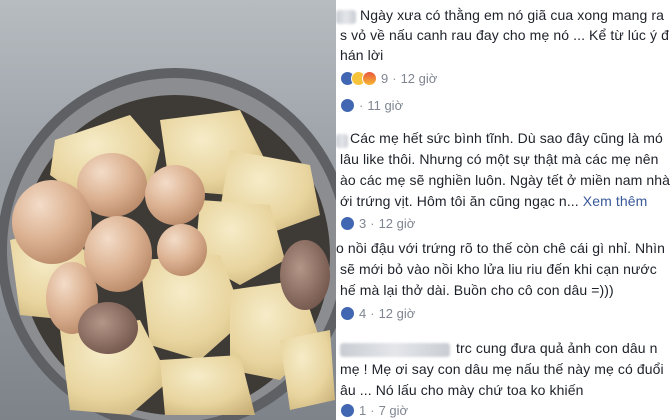 This screenshot has width=670, height=420. Describe the element at coordinates (363, 410) in the screenshot. I see `reaction-count: 1` at that location.